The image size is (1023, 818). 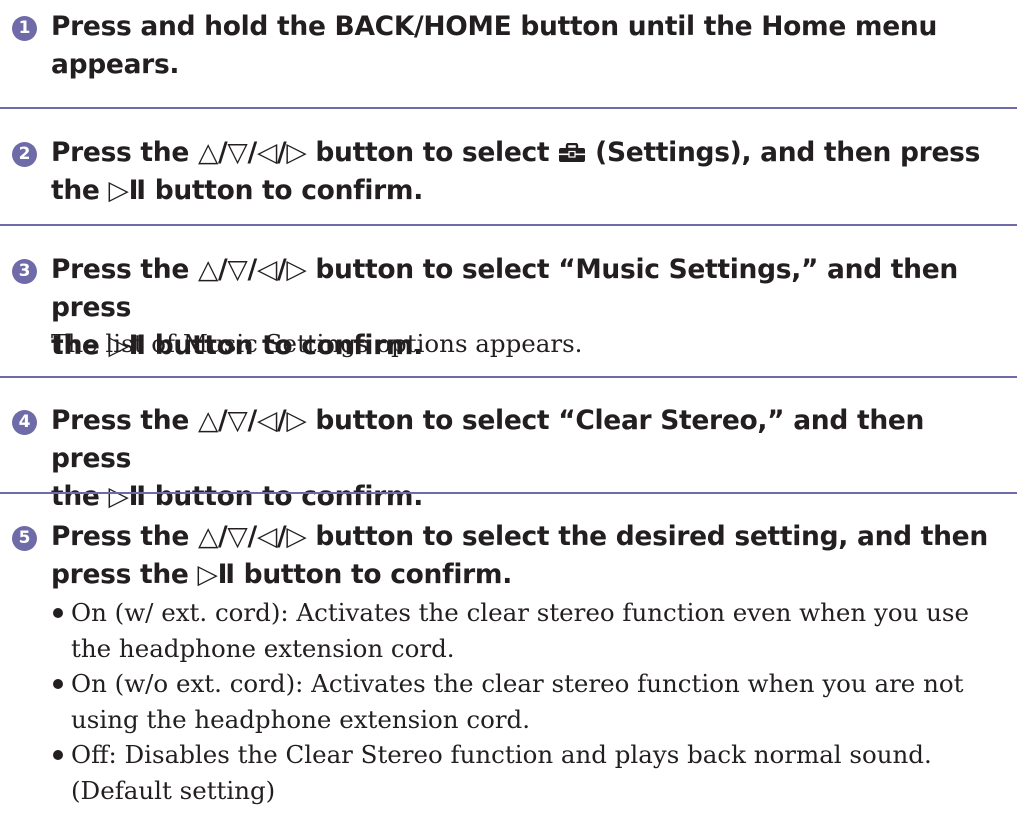 I want to click on step-number-badge: 4, so click(x=24, y=422).